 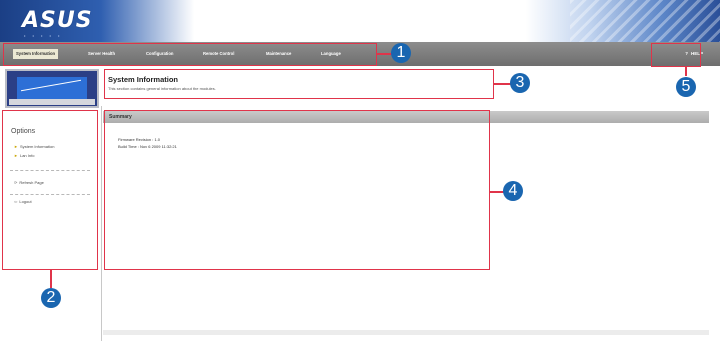 What do you see at coordinates (401, 53) in the screenshot?
I see `callout-badge-1: 1` at bounding box center [401, 53].